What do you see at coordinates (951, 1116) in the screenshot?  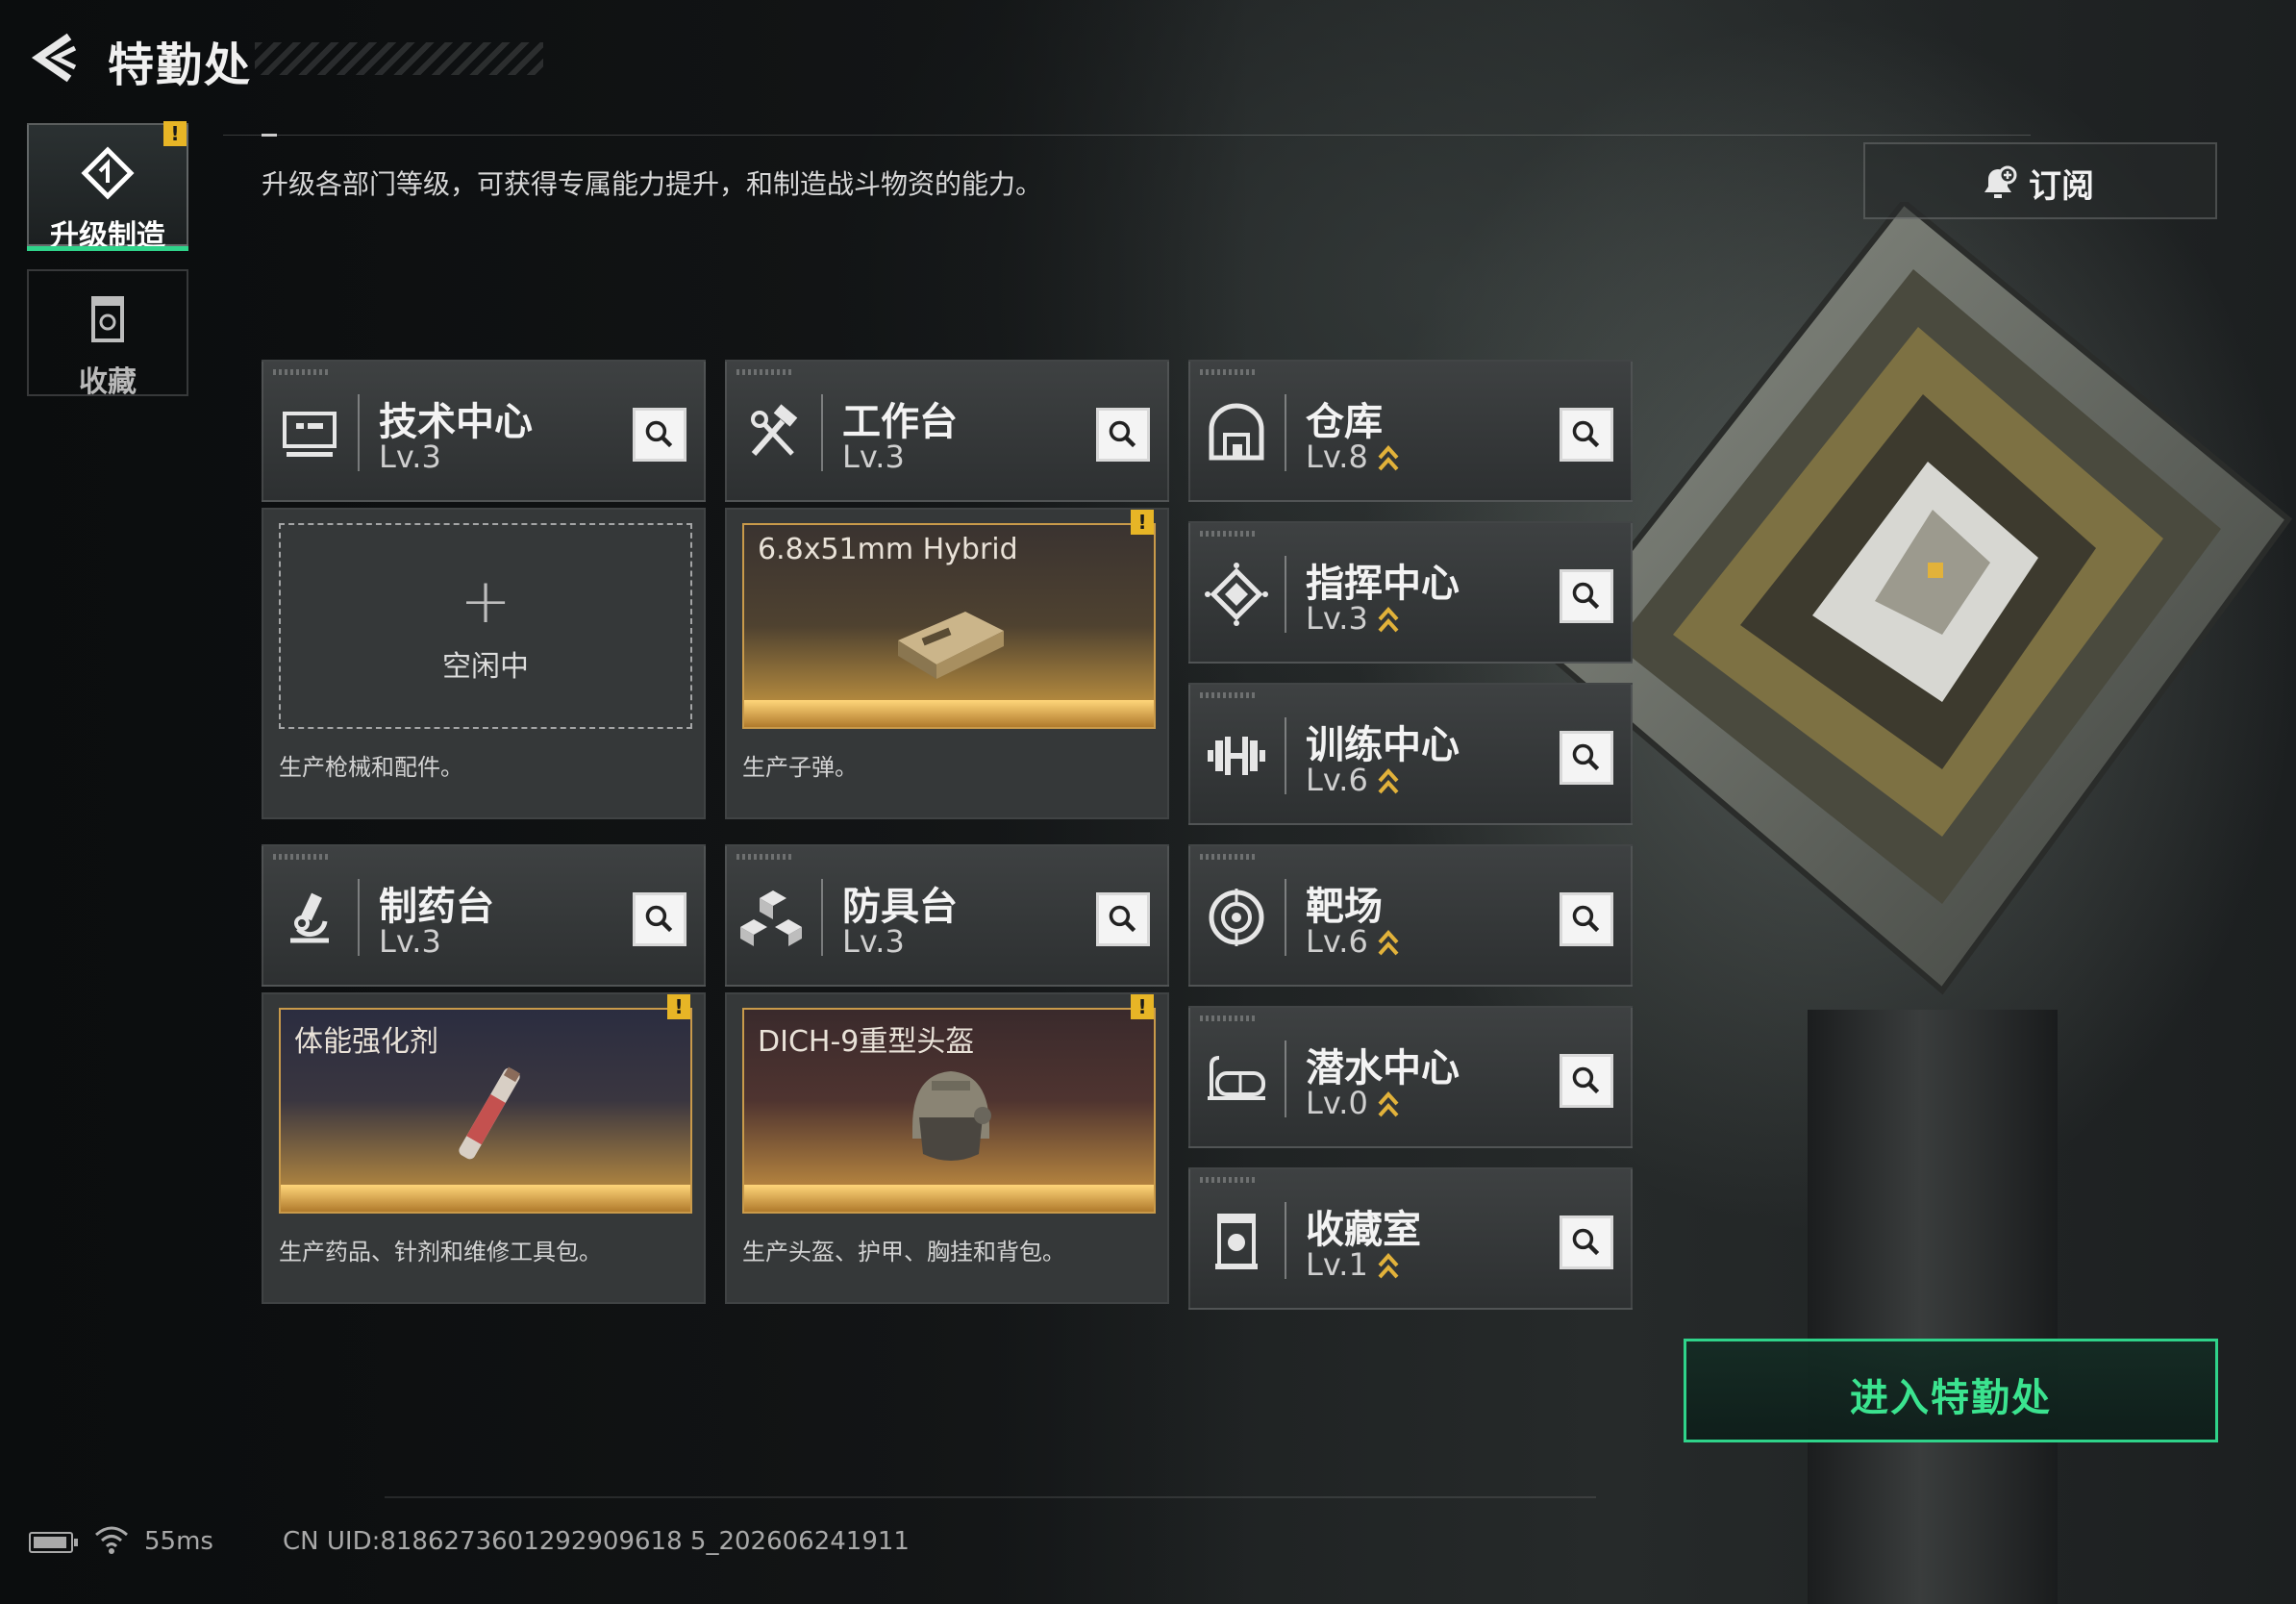 I see `helmet-icon` at bounding box center [951, 1116].